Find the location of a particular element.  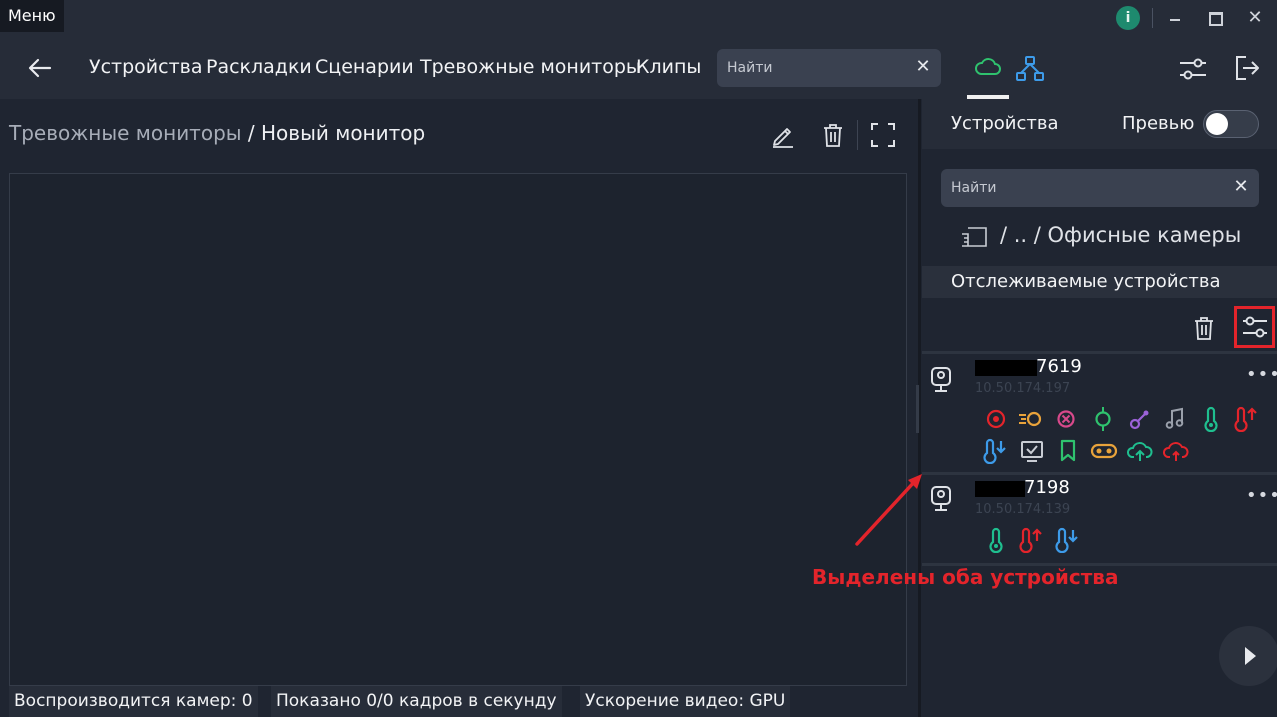

device-row: 7619 10.50.174.197 ••• is located at coordinates (1099, 413).